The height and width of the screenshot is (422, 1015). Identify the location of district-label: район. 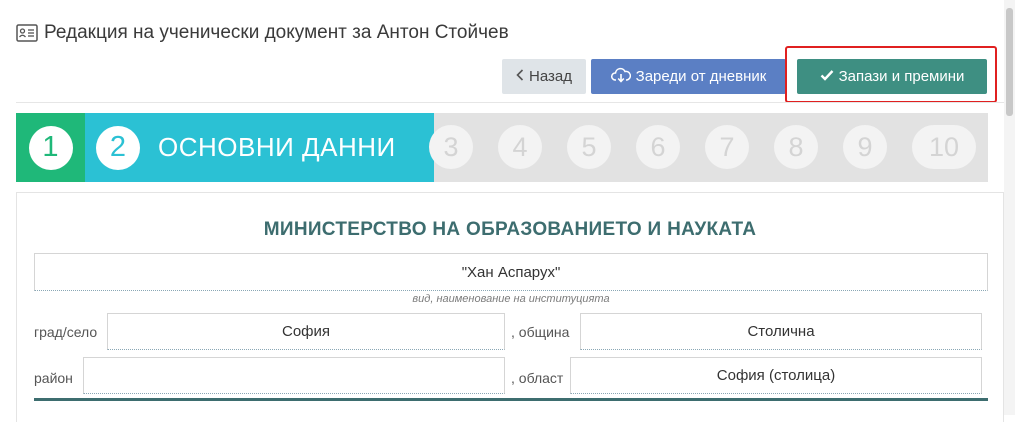
(53, 378).